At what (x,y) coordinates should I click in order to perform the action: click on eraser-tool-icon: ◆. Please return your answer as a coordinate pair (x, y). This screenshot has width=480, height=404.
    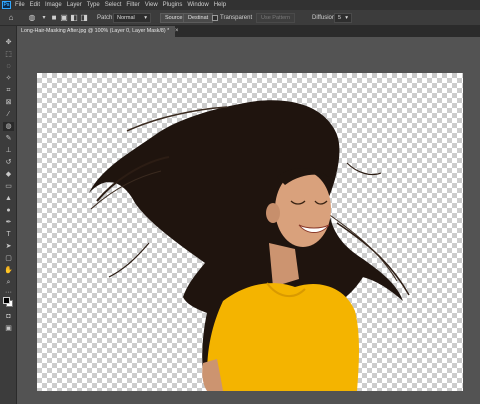
    Looking at the image, I should click on (8, 174).